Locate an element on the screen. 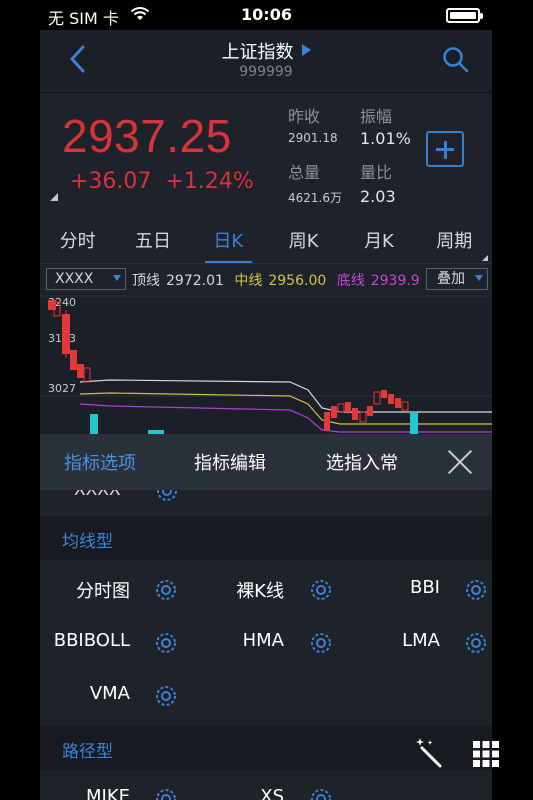 Image resolution: width=533 pixels, height=800 pixels. page-title: 上证指数 is located at coordinates (266, 51).